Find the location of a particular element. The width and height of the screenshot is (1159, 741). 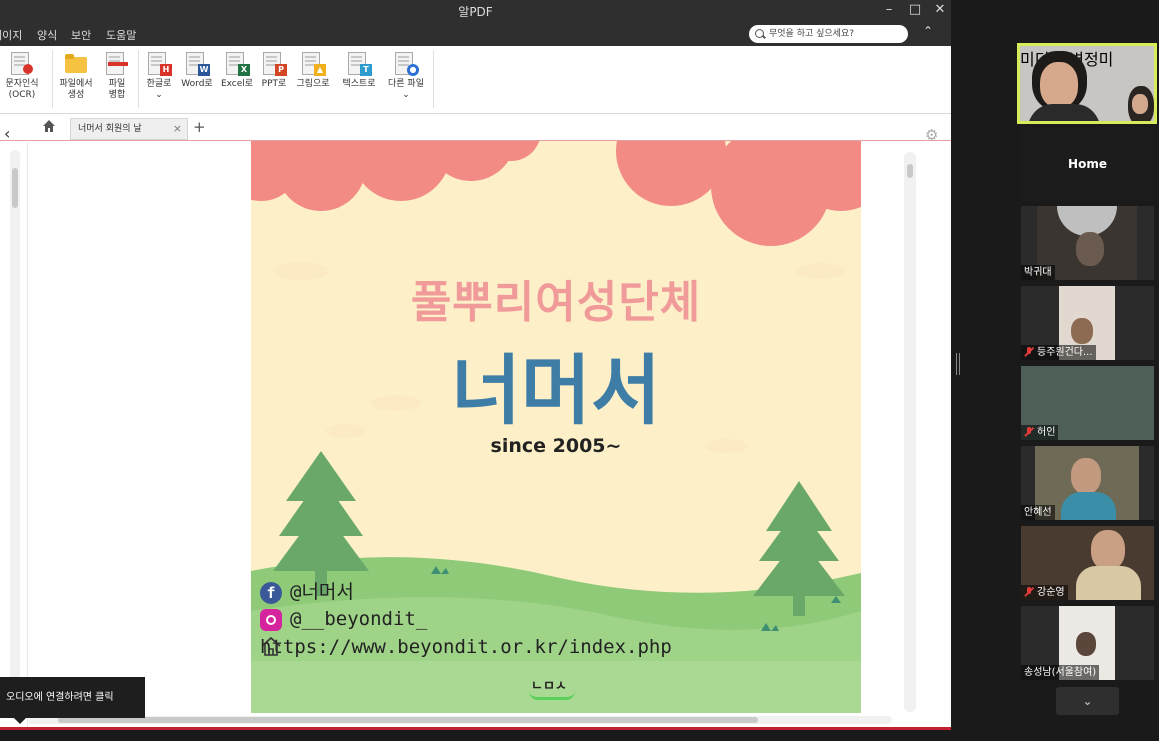

meeting-toolbar is located at coordinates (475, 735).